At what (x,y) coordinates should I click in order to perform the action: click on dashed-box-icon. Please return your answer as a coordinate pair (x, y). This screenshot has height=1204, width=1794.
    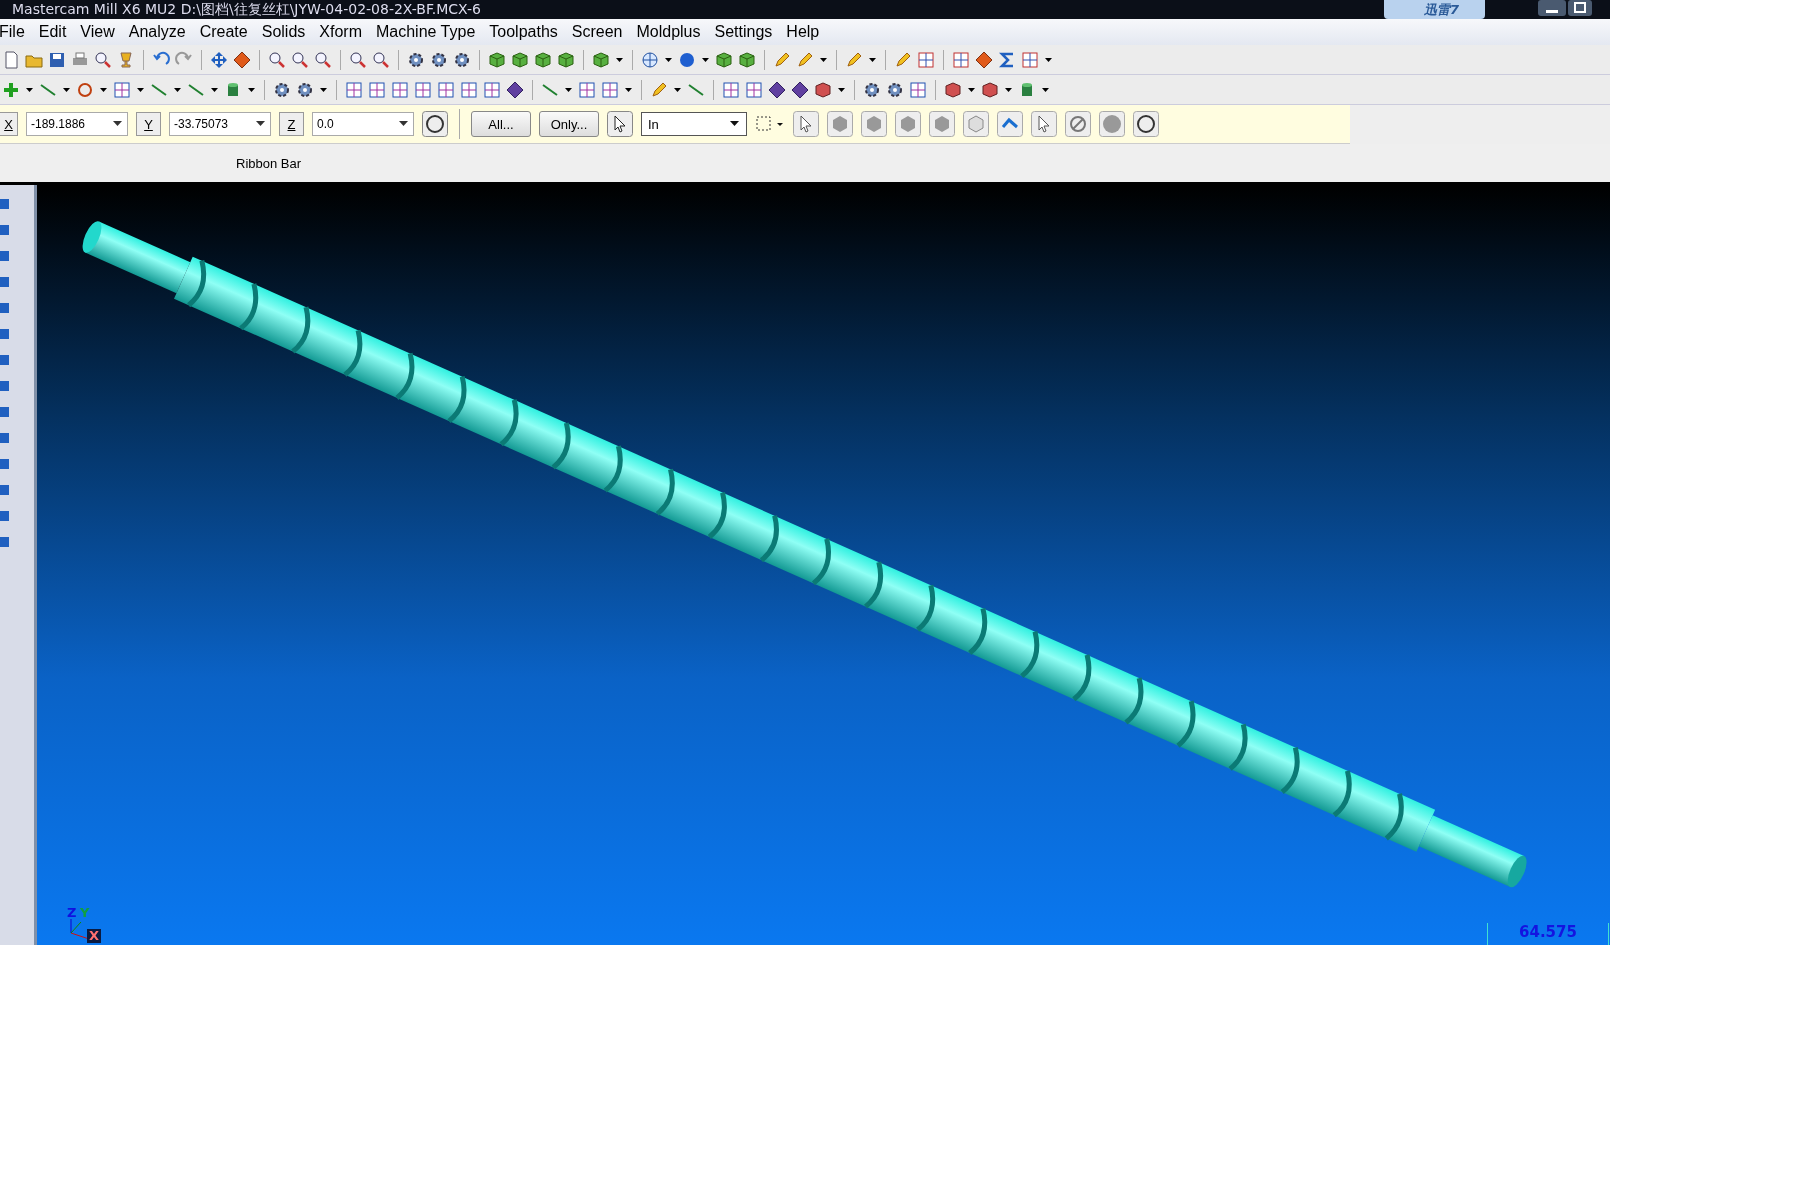
    Looking at the image, I should click on (770, 124).